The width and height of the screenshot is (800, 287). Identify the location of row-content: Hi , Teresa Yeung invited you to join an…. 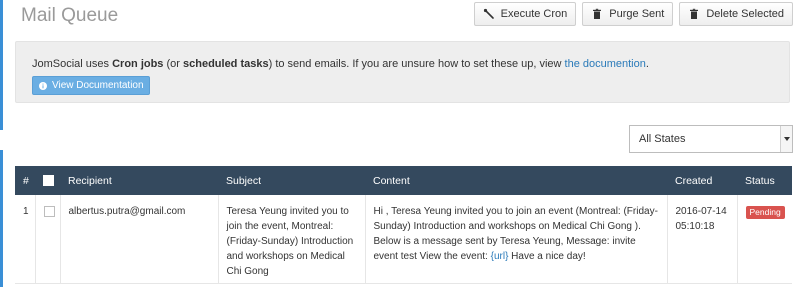
(516, 239).